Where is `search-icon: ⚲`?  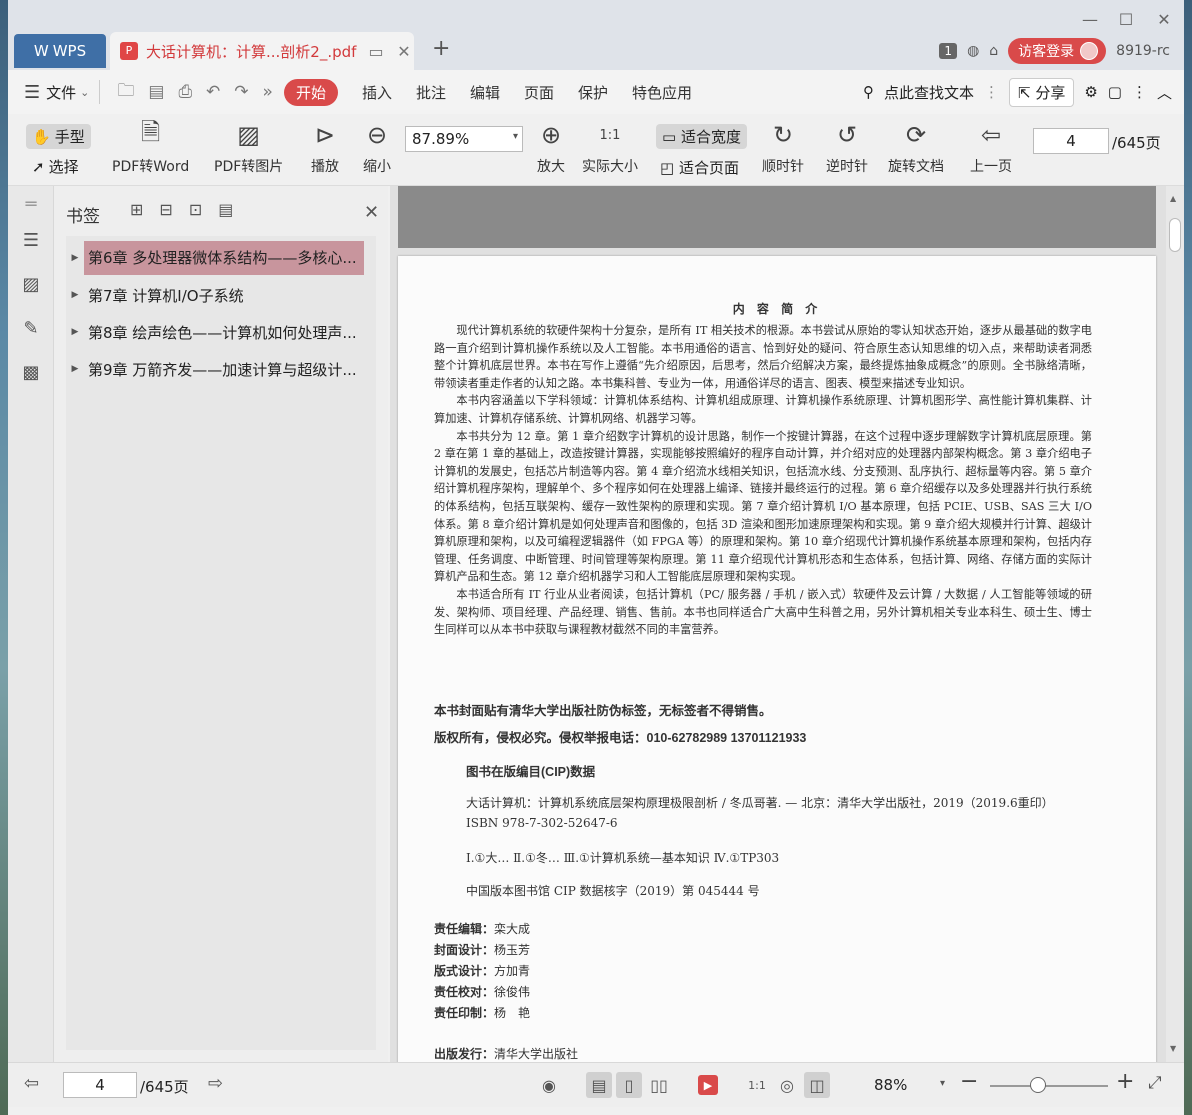
search-icon: ⚲ is located at coordinates (868, 92).